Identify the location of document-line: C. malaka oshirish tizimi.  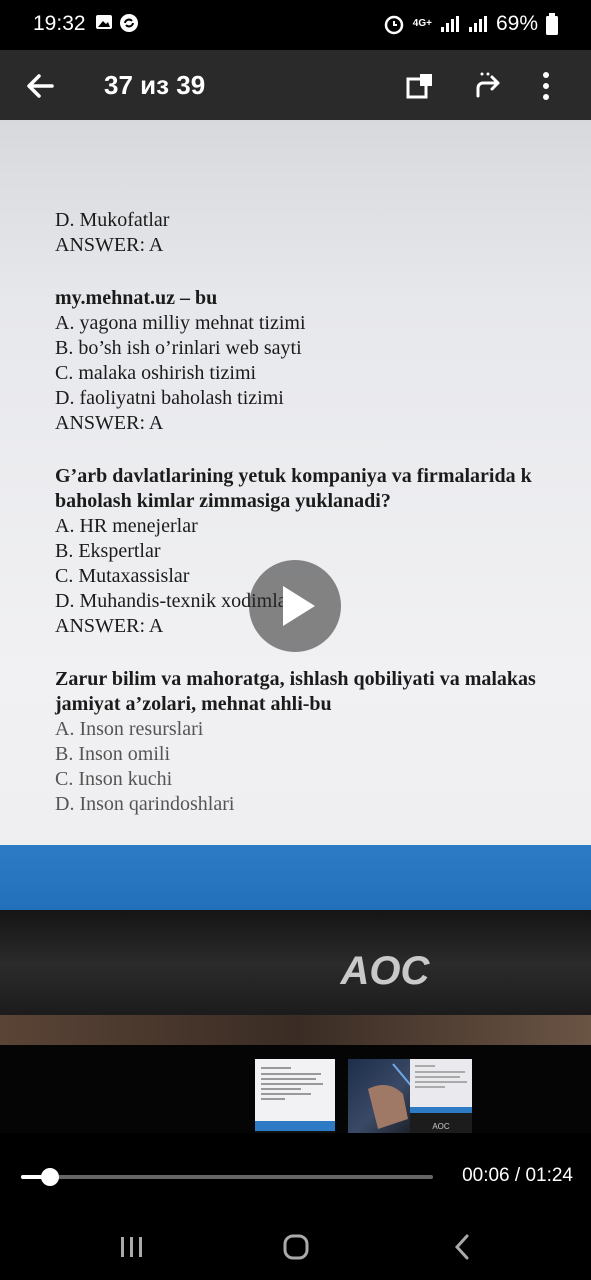
(156, 373).